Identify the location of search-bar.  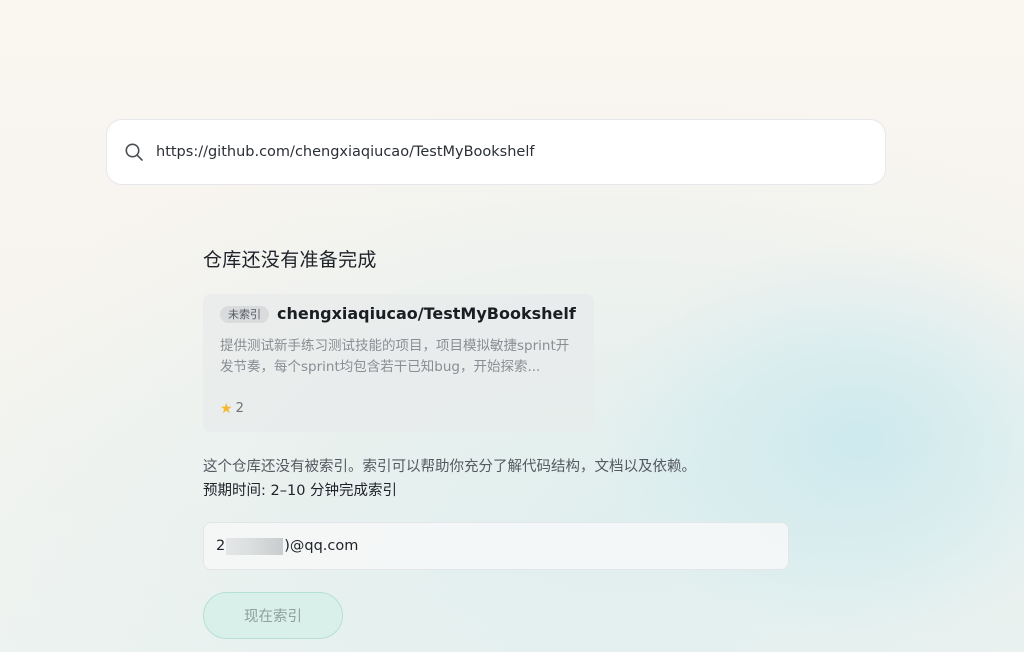
(496, 152).